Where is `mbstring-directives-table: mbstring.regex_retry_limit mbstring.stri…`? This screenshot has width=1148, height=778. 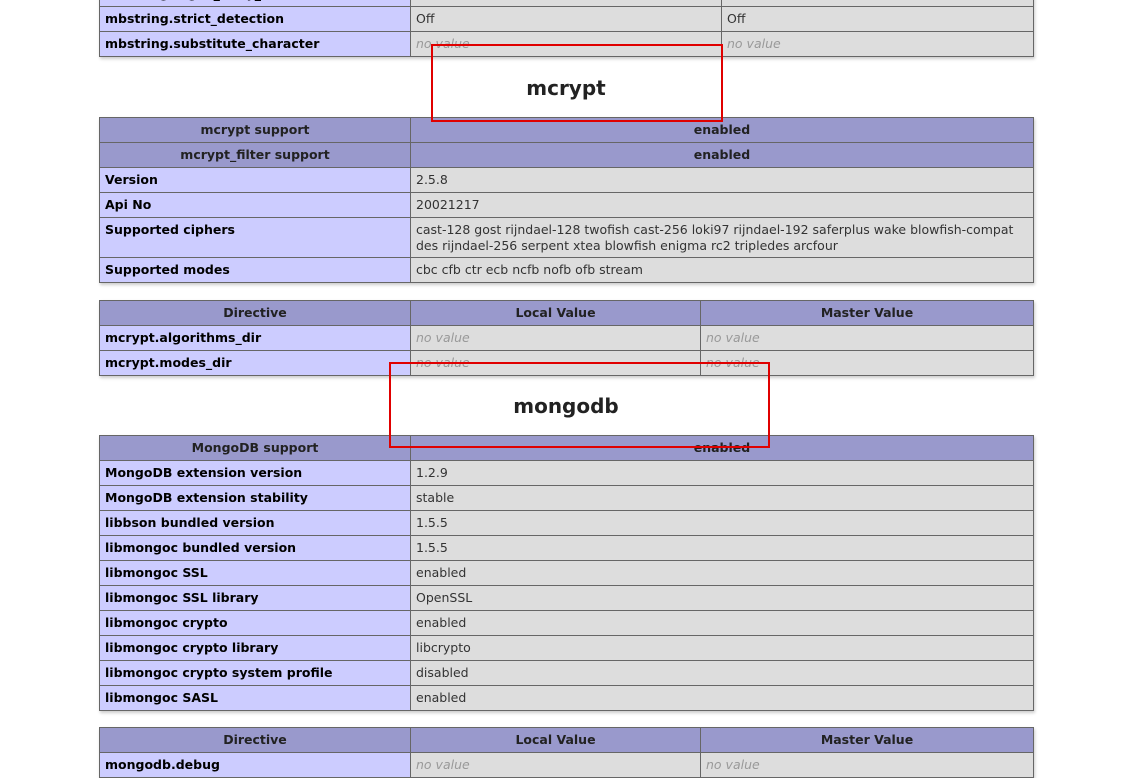 mbstring-directives-table: mbstring.regex_retry_limit mbstring.stri… is located at coordinates (566, 28).